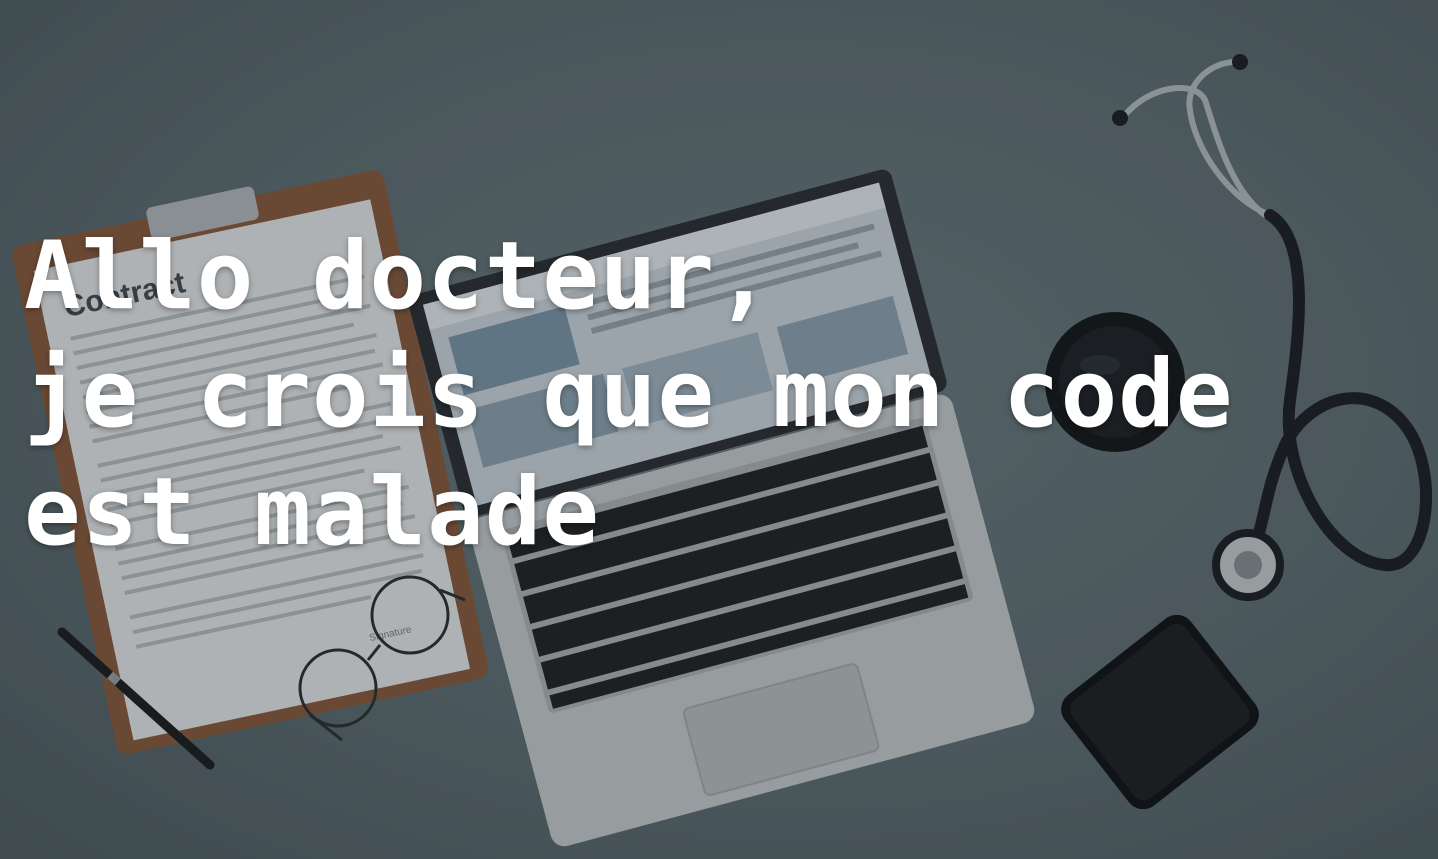 Image resolution: width=1438 pixels, height=859 pixels. What do you see at coordinates (398, 276) in the screenshot?
I see `headline-line-1: Allo docteur,` at bounding box center [398, 276].